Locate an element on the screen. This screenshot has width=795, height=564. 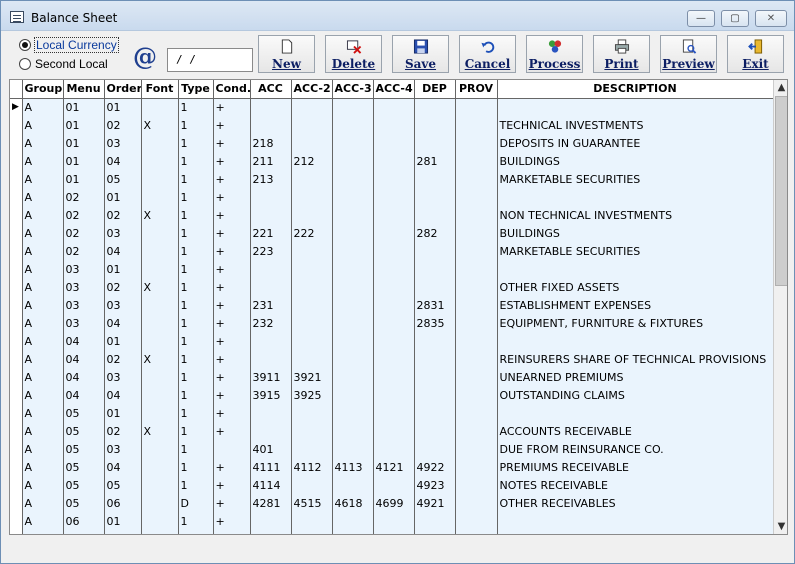
close-button: ✕ is located at coordinates (771, 18).